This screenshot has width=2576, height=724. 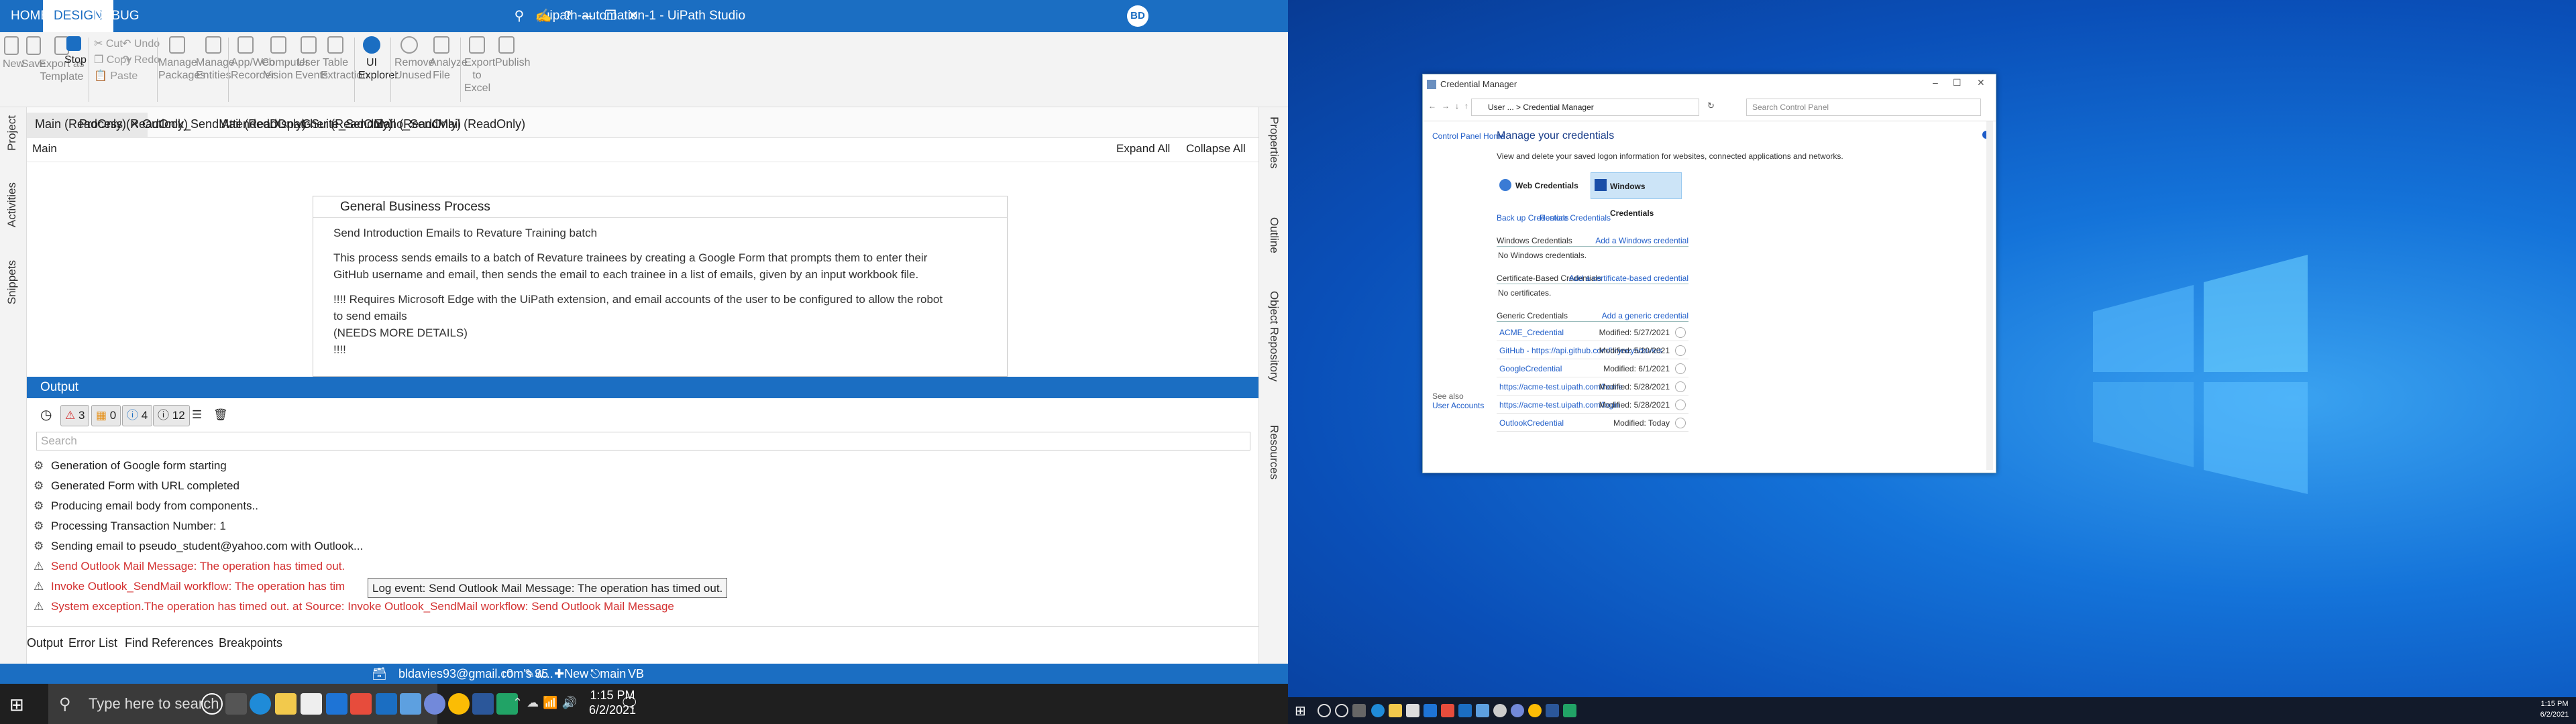 I want to click on minimize-icon: –, so click(x=587, y=16).